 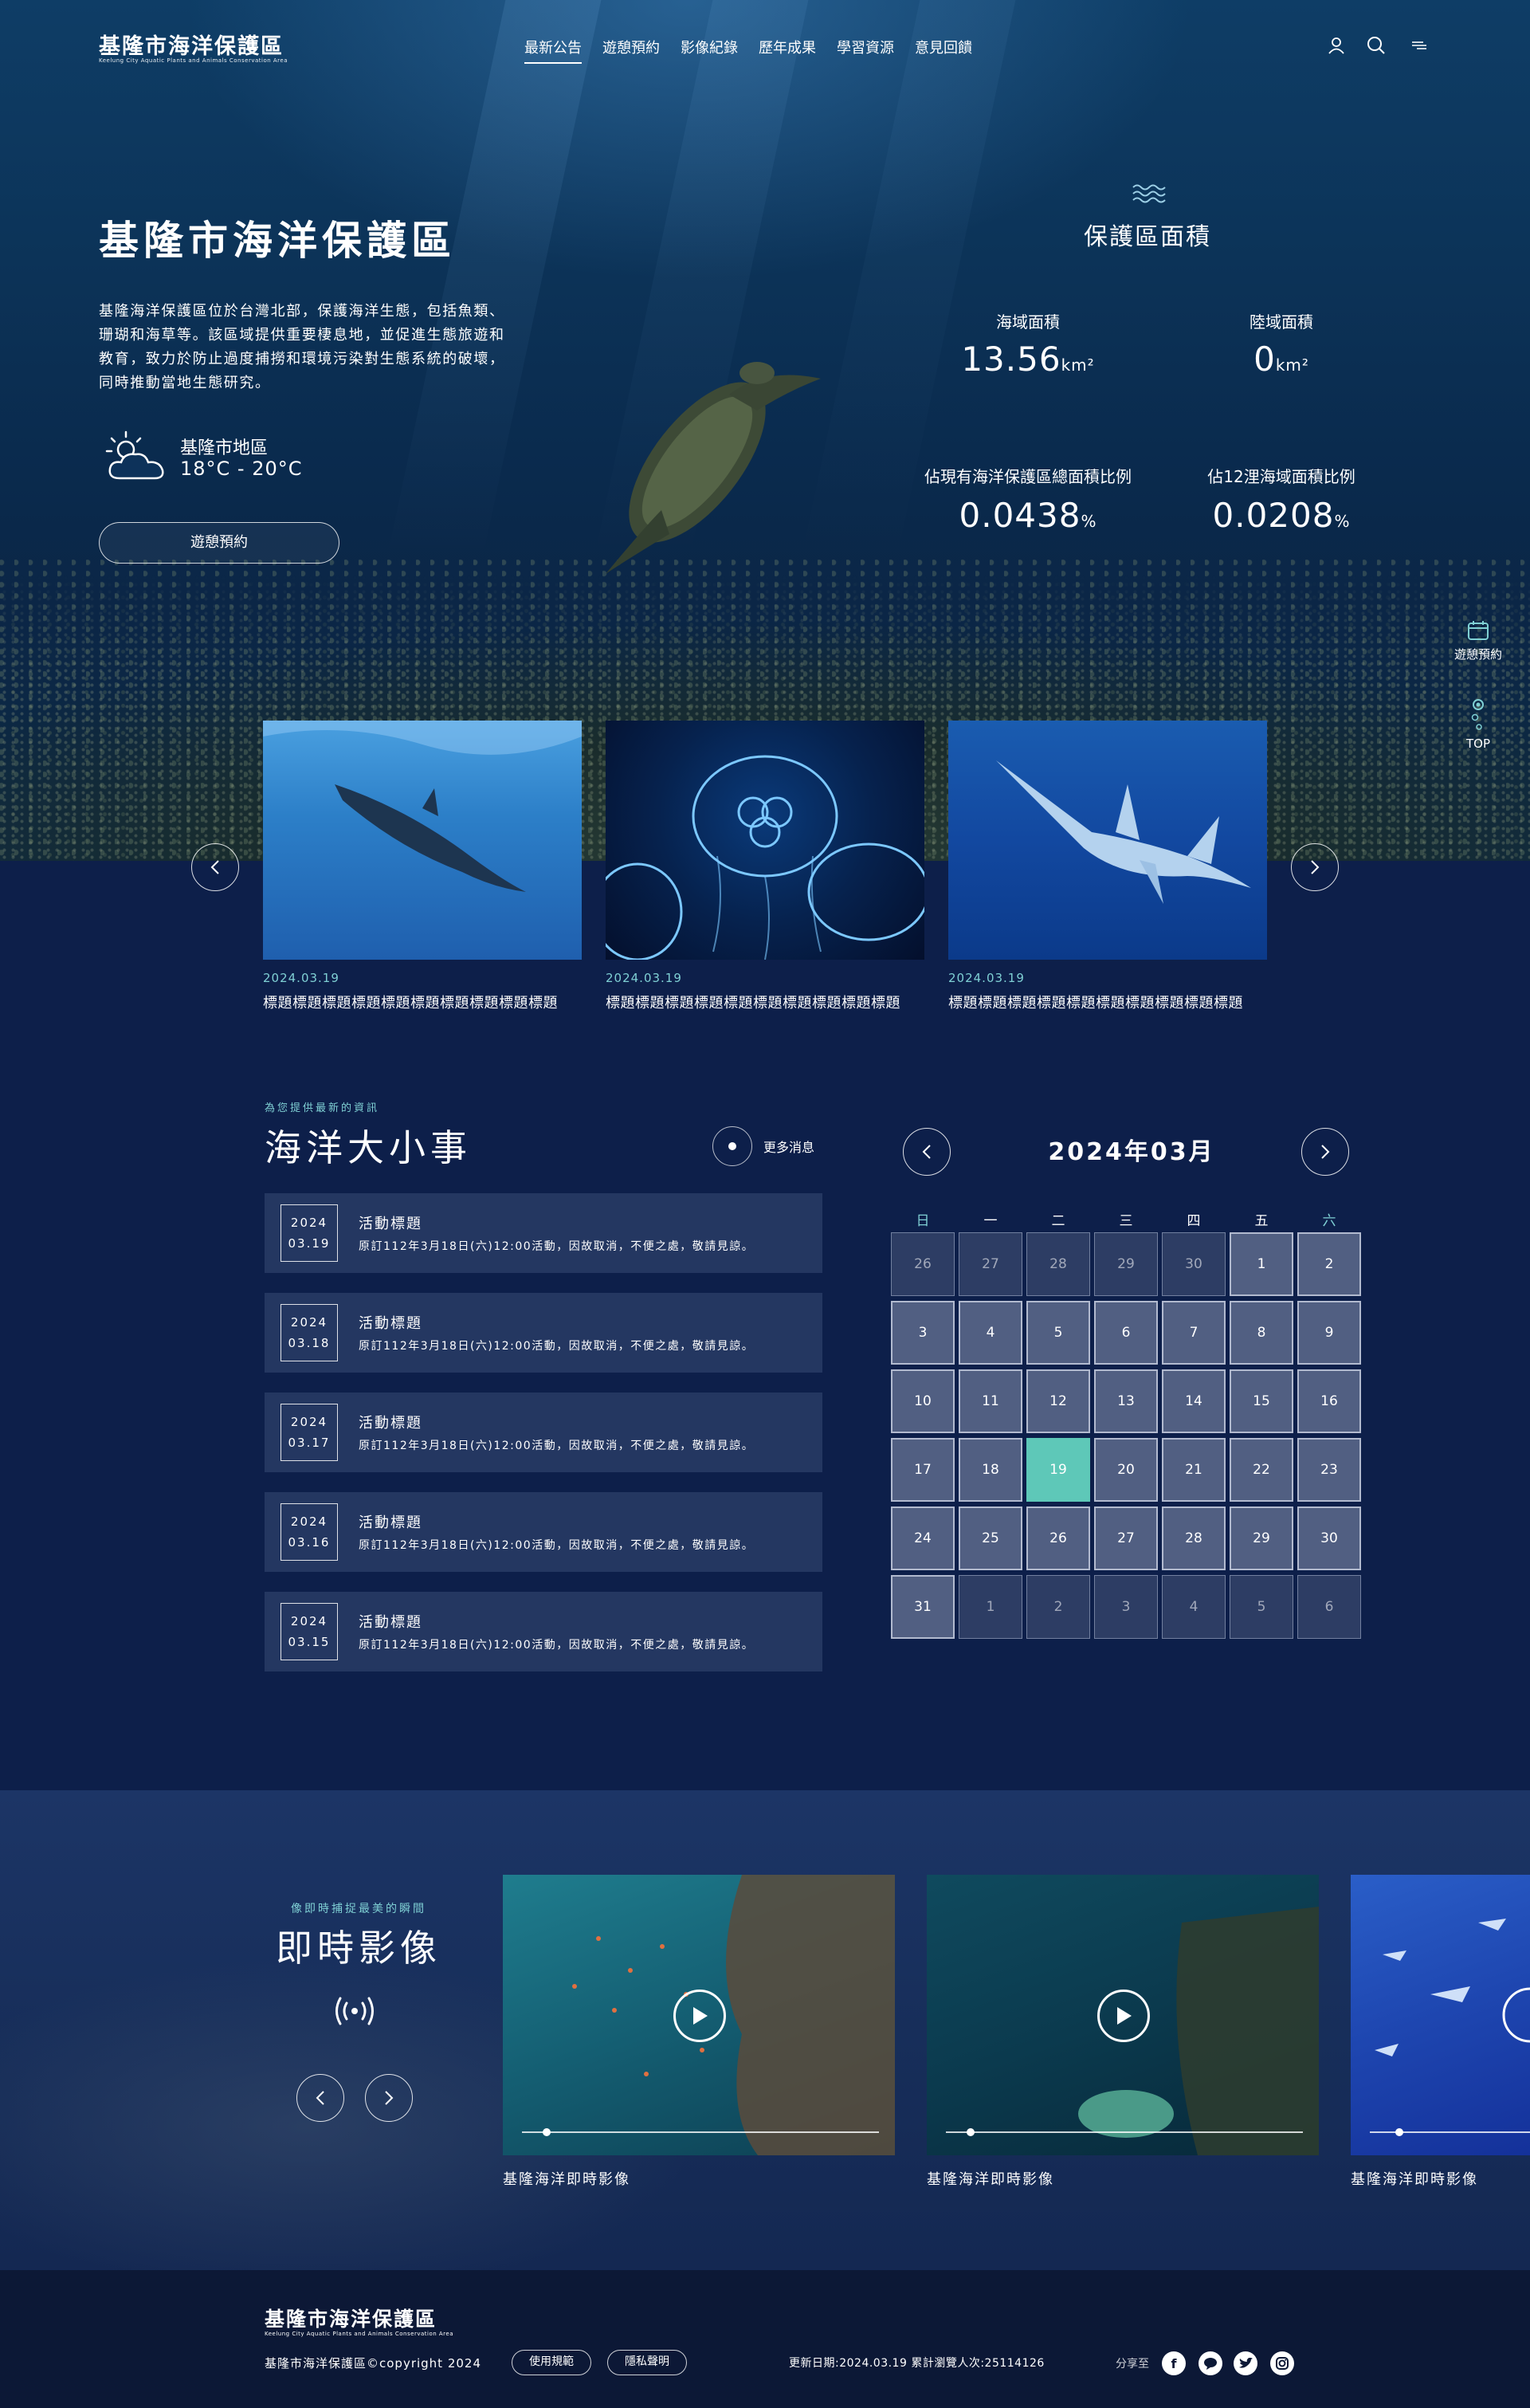 What do you see at coordinates (1329, 1221) in the screenshot?
I see `weekday-label: 六` at bounding box center [1329, 1221].